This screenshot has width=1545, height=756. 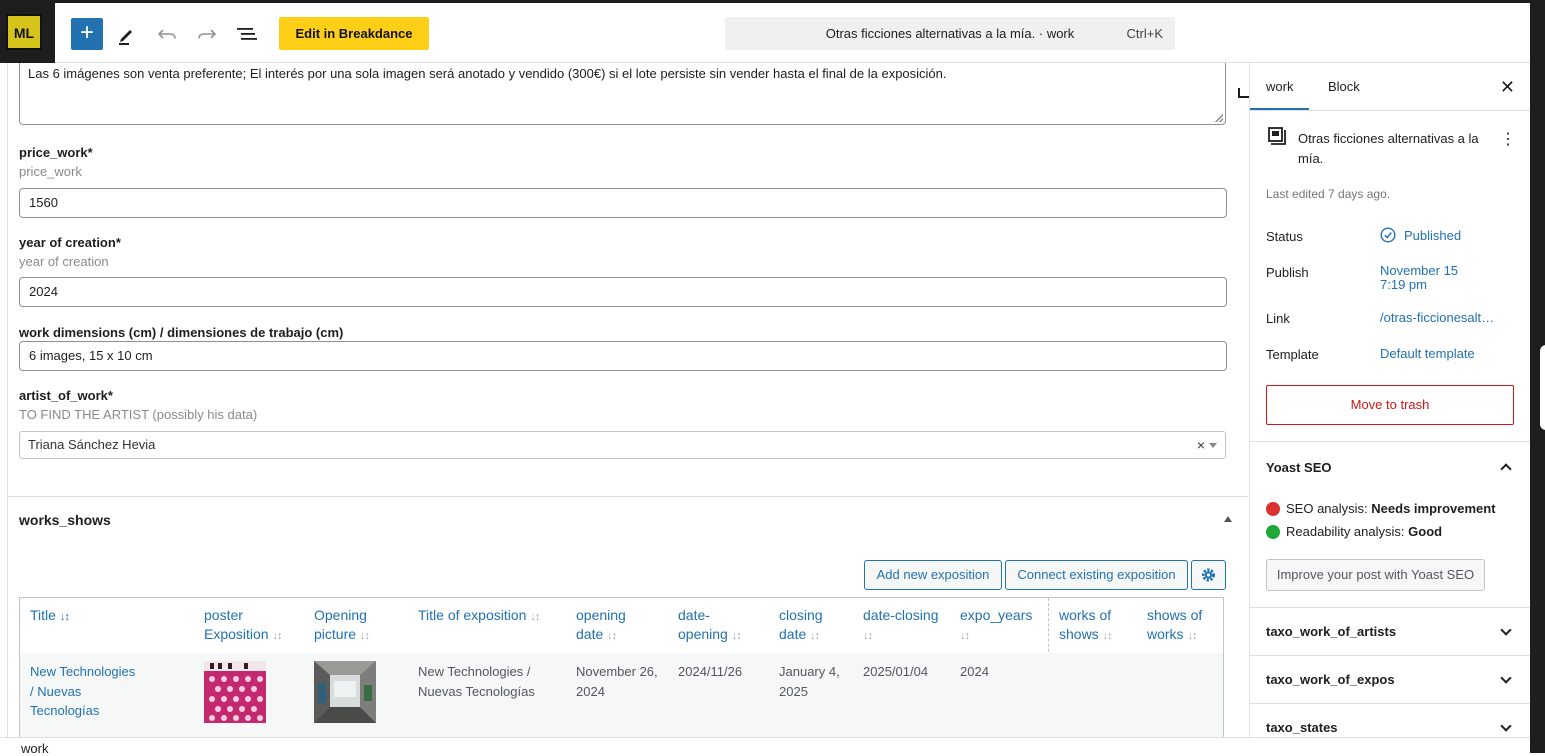 I want to click on move-to-trash-button: Move to trash, so click(x=1390, y=405).